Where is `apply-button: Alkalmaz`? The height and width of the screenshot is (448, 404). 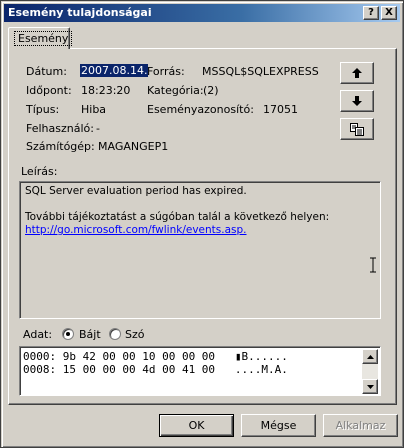 apply-button: Alkalmaz is located at coordinates (360, 425).